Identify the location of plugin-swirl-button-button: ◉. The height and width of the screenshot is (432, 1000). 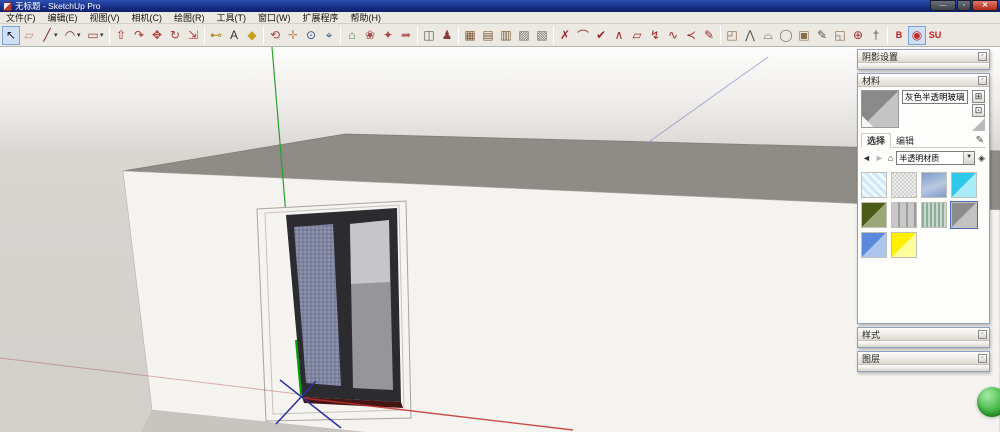
(917, 35).